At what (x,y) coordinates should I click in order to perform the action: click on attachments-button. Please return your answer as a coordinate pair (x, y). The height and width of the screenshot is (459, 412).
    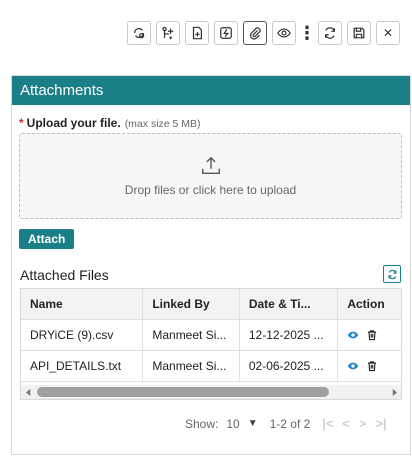
    Looking at the image, I should click on (255, 33).